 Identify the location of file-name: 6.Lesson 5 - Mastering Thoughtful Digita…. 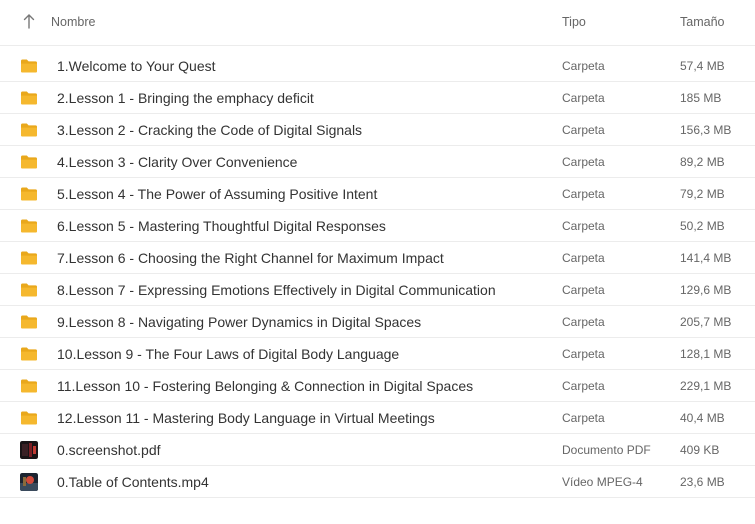
(221, 226).